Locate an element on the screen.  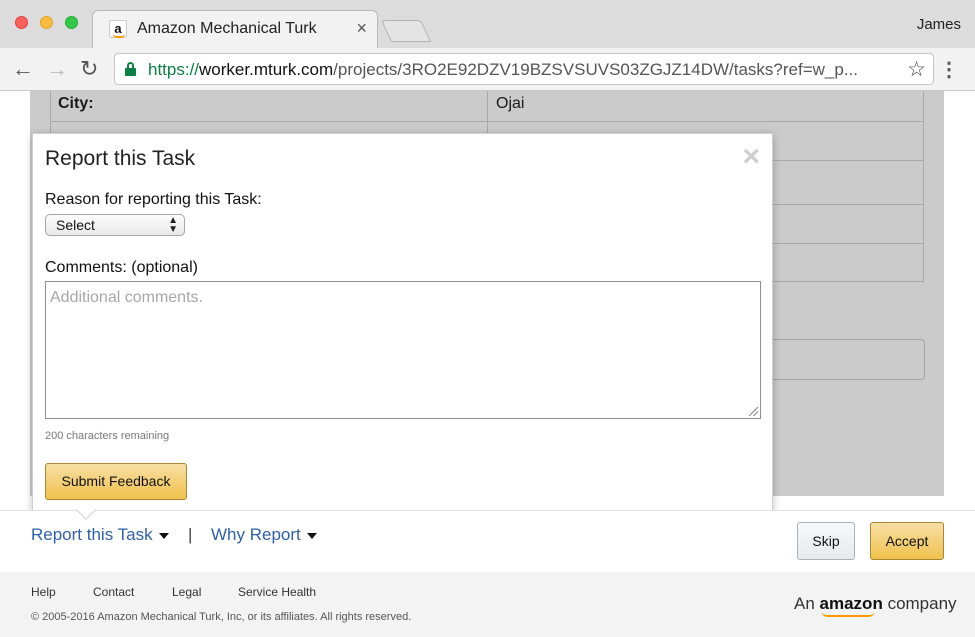
footer-link-legal: Legal is located at coordinates (186, 592).